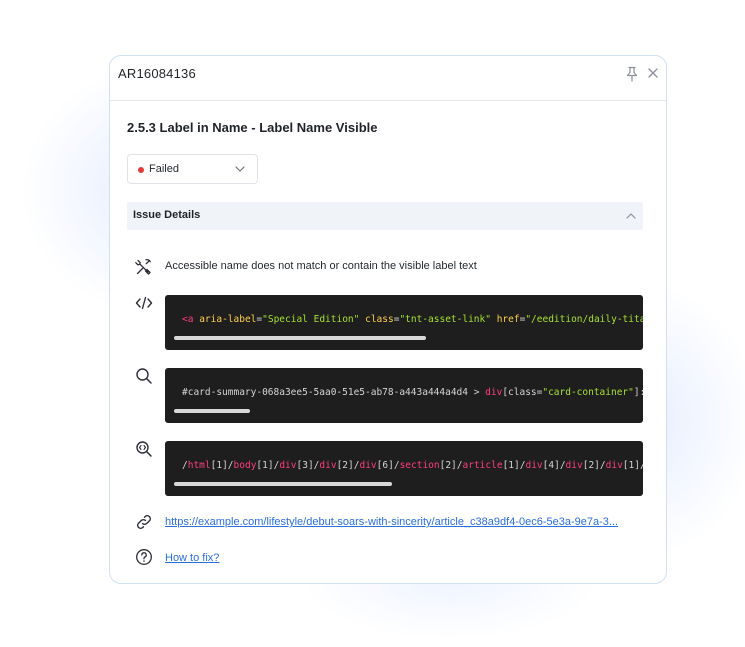  What do you see at coordinates (419, 465) in the screenshot?
I see `xpath-tag: section` at bounding box center [419, 465].